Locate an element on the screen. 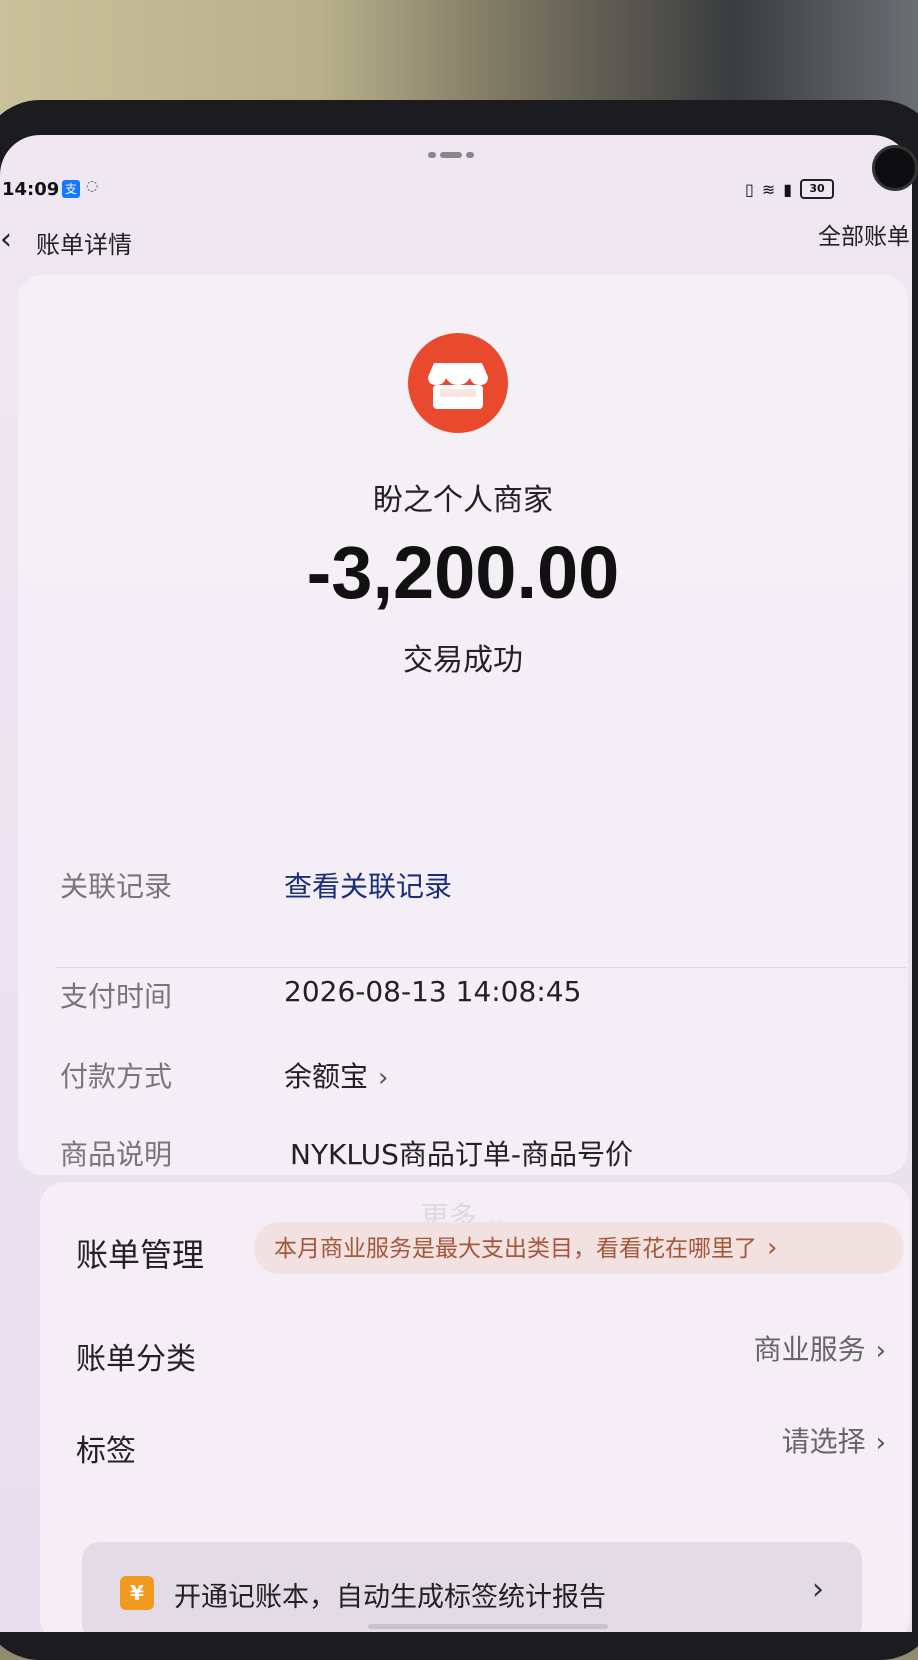  status-indicators: ▯ ≋ ▮ 30 is located at coordinates (790, 189).